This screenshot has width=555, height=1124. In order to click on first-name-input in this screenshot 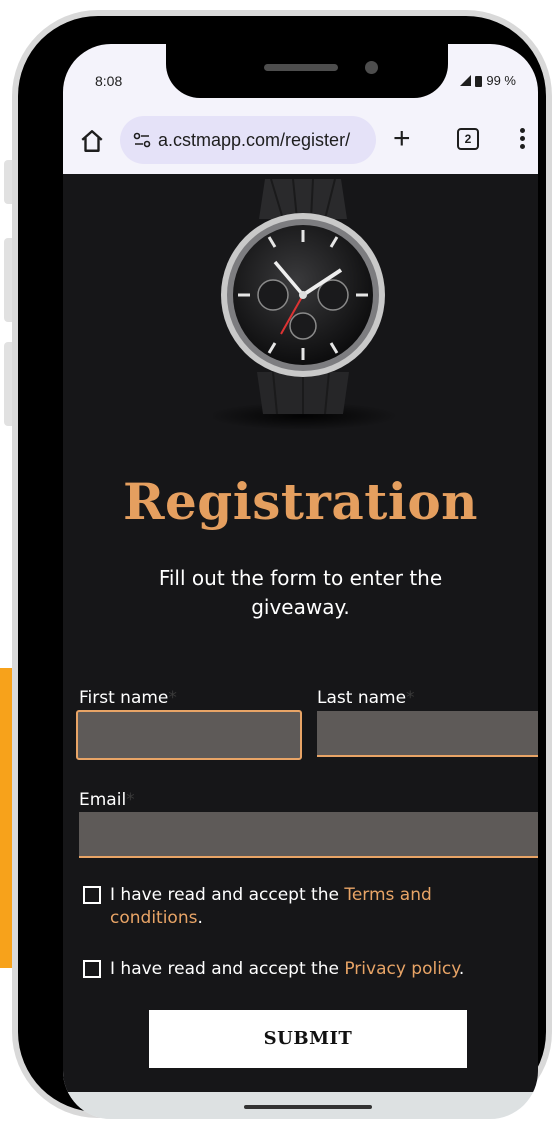, I will do `click(189, 735)`.